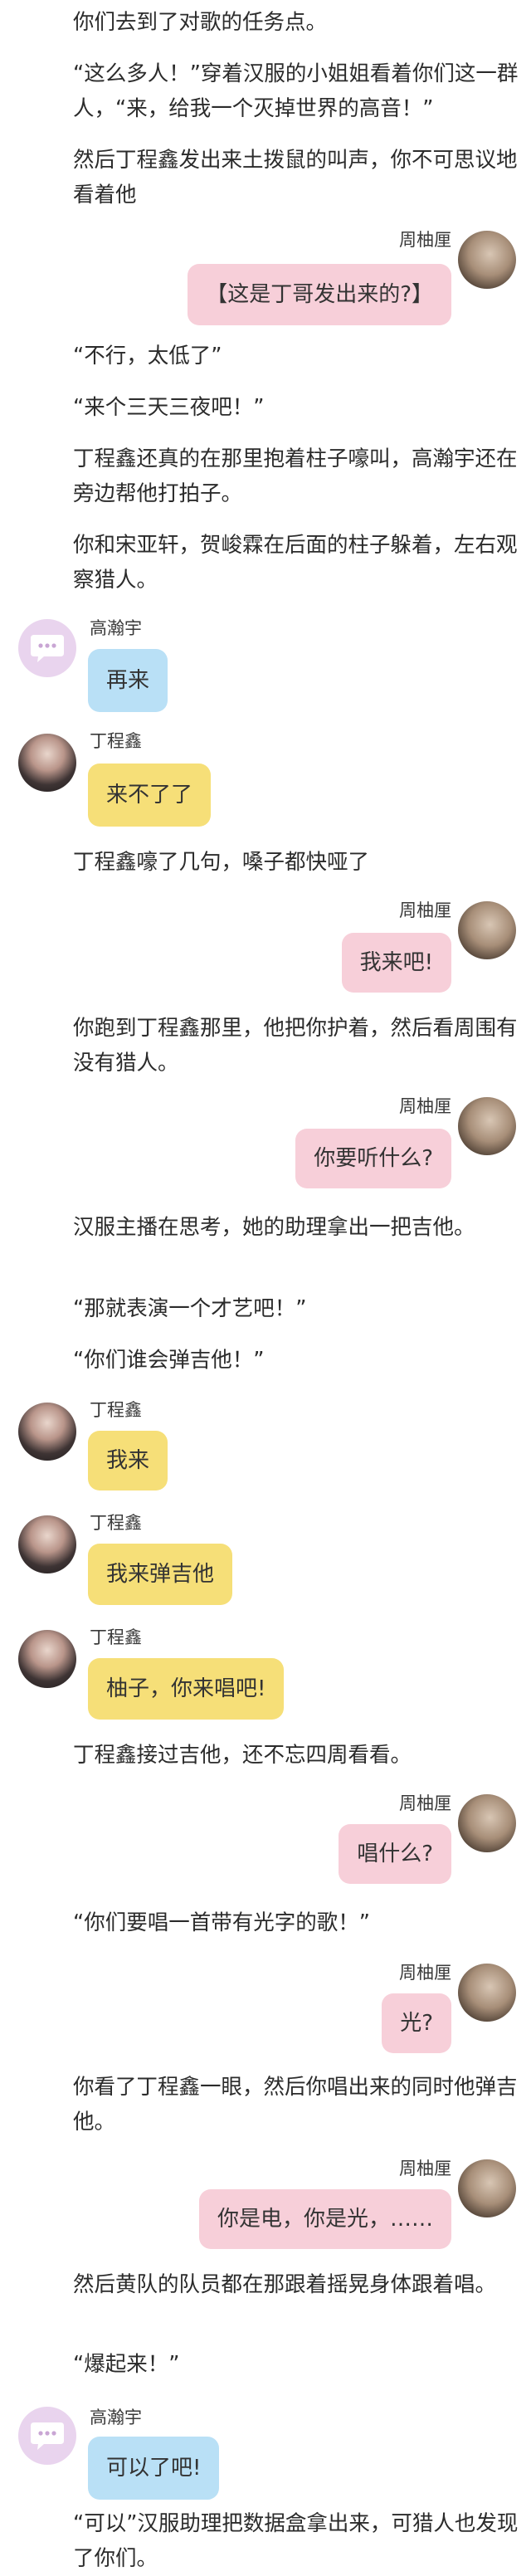 Image resolution: width=531 pixels, height=2576 pixels. Describe the element at coordinates (242, 1756) in the screenshot. I see `story-paragraph: 丁程鑫接过吉他，还不忘四周看看。` at that location.